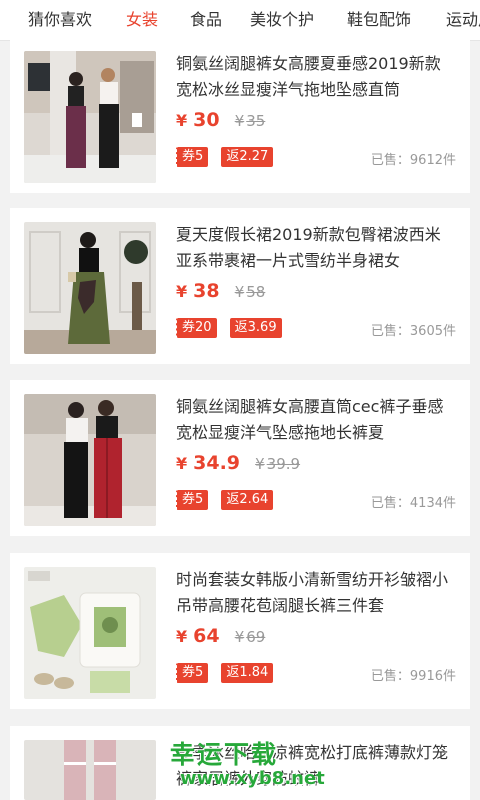 Image resolution: width=480 pixels, height=800 pixels. What do you see at coordinates (413, 160) in the screenshot?
I see `sold-count: 已售：9612件` at bounding box center [413, 160].